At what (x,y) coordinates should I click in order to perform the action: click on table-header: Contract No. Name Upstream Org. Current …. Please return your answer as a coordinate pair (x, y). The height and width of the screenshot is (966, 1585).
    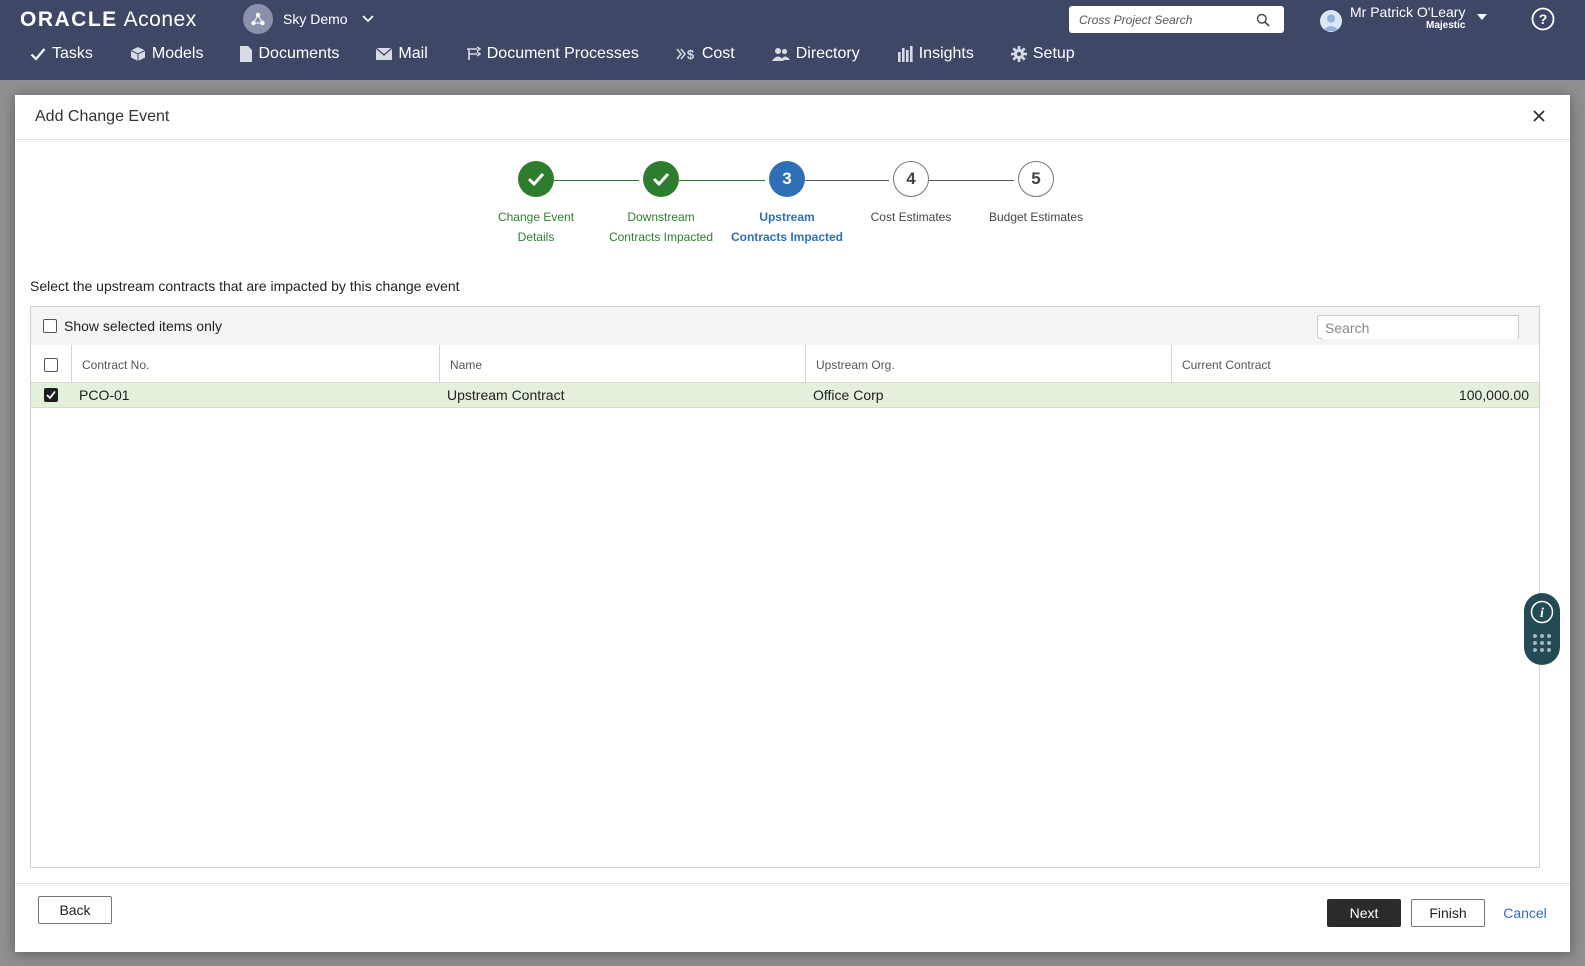
    Looking at the image, I should click on (785, 364).